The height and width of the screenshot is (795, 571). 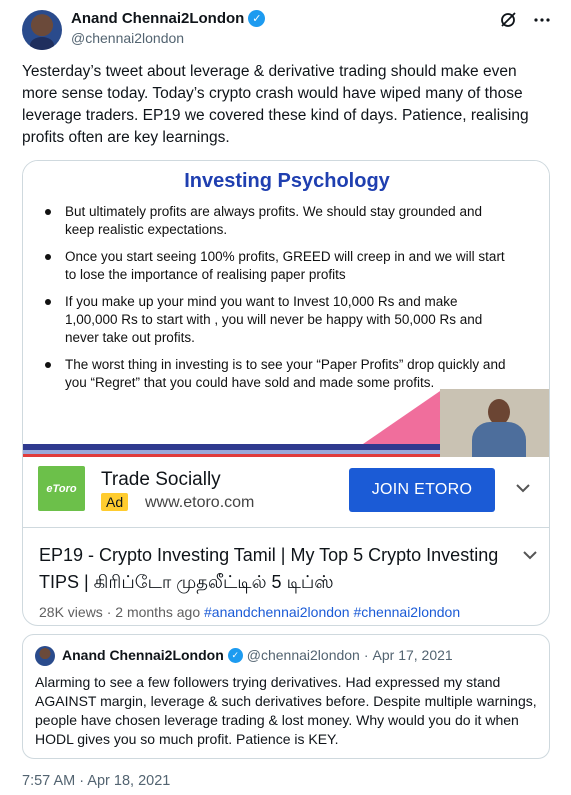 What do you see at coordinates (499, 439) in the screenshot?
I see `presenter-body` at bounding box center [499, 439].